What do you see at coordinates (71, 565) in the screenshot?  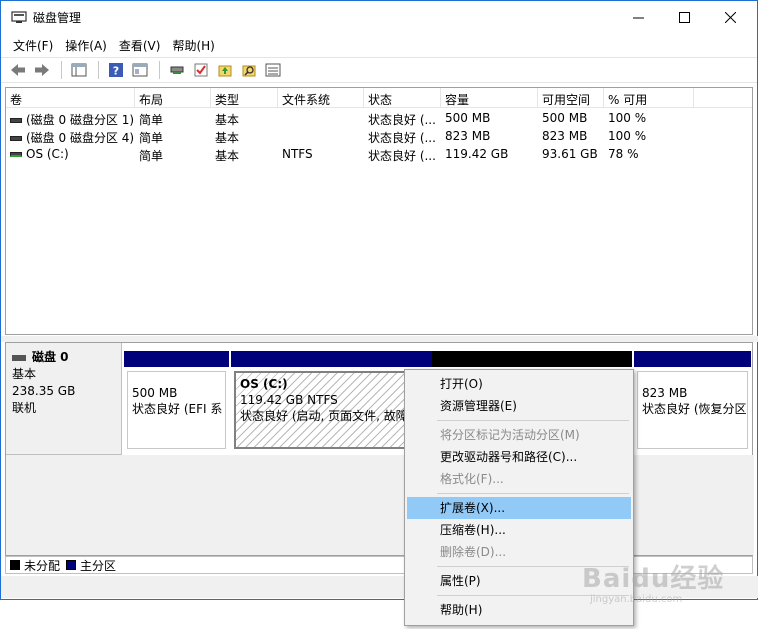 I see `legend-primary-swatch` at bounding box center [71, 565].